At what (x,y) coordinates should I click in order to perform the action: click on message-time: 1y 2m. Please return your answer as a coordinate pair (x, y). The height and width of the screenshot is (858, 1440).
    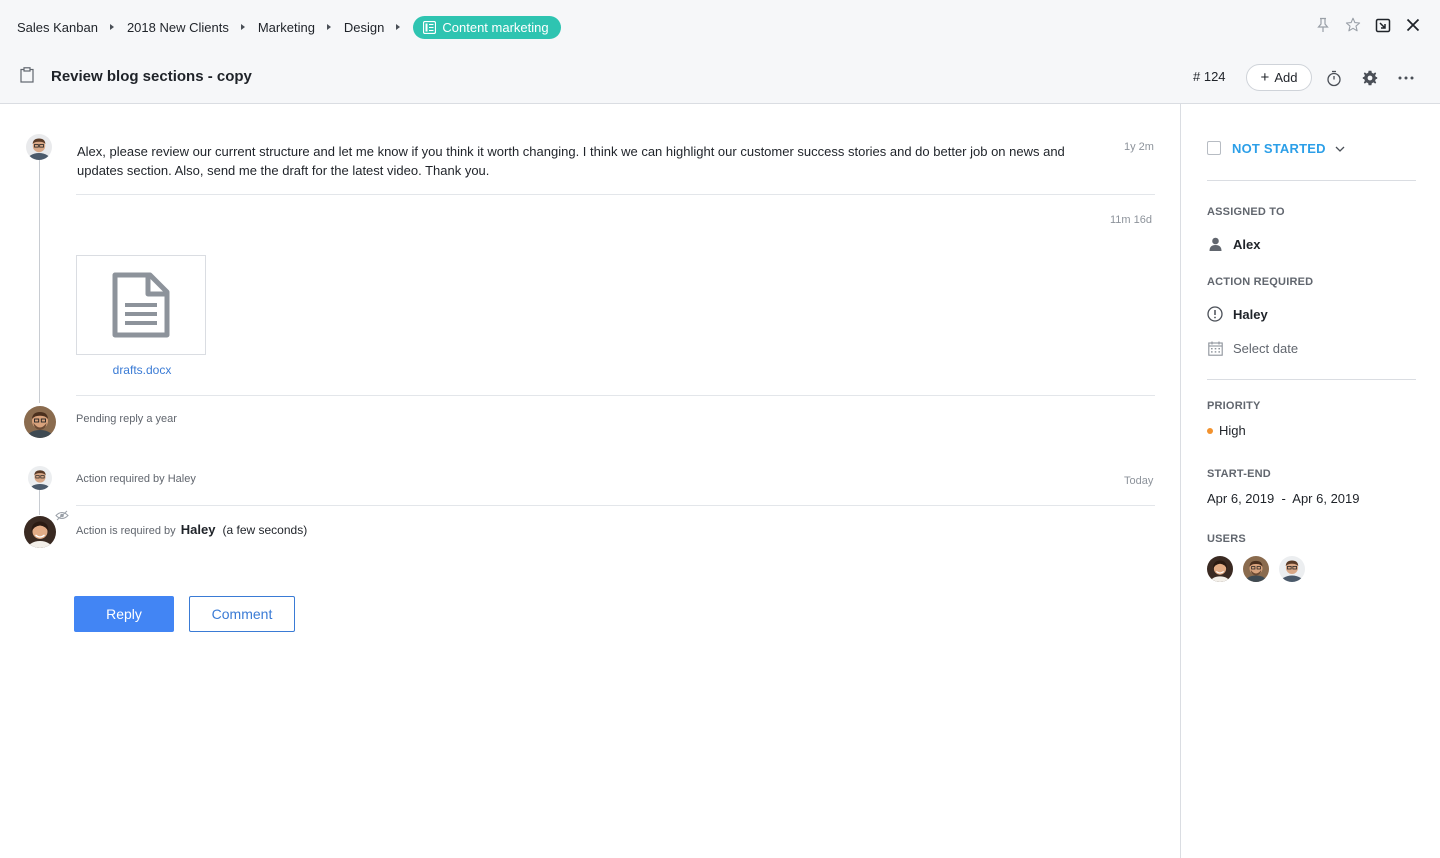
    Looking at the image, I should click on (1139, 147).